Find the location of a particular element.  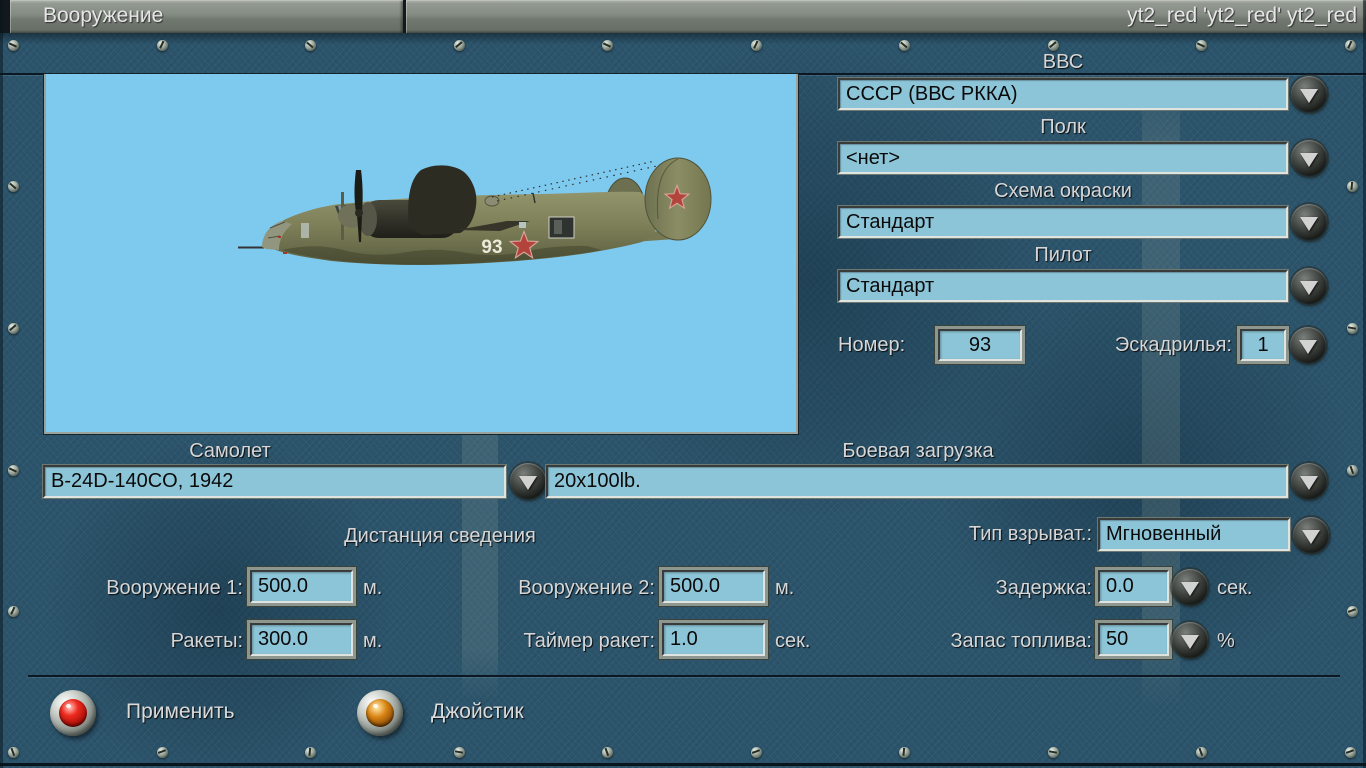

pilot-label: Пилот is located at coordinates (1063, 255).